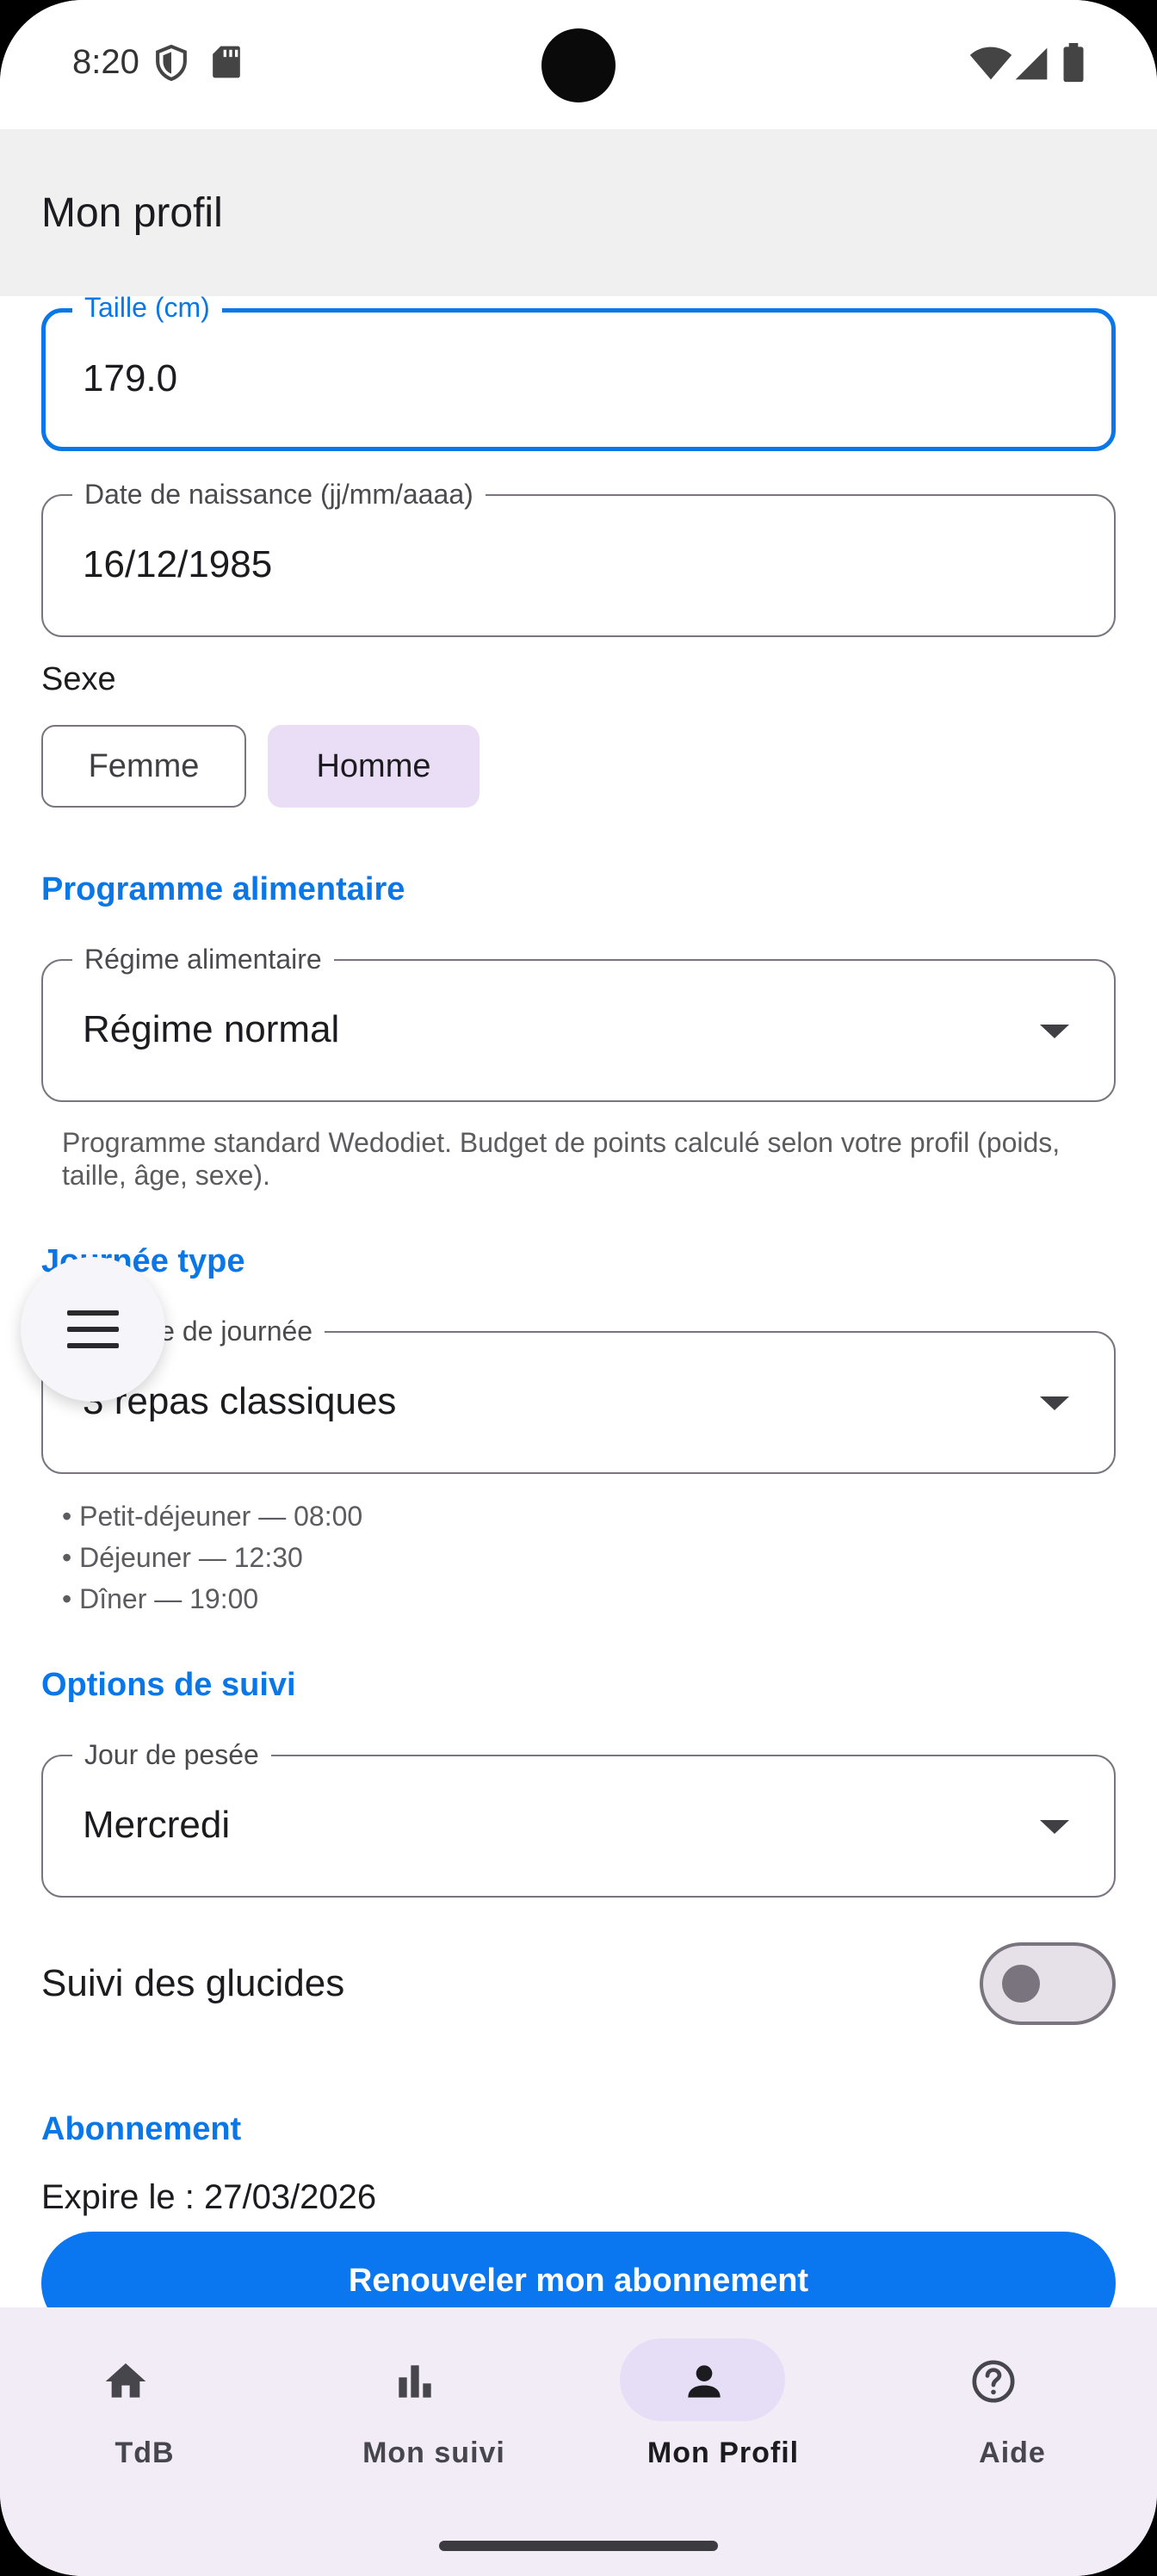 The image size is (1157, 2576). Describe the element at coordinates (211, 1029) in the screenshot. I see `diet-field-value: Régime normal` at that location.